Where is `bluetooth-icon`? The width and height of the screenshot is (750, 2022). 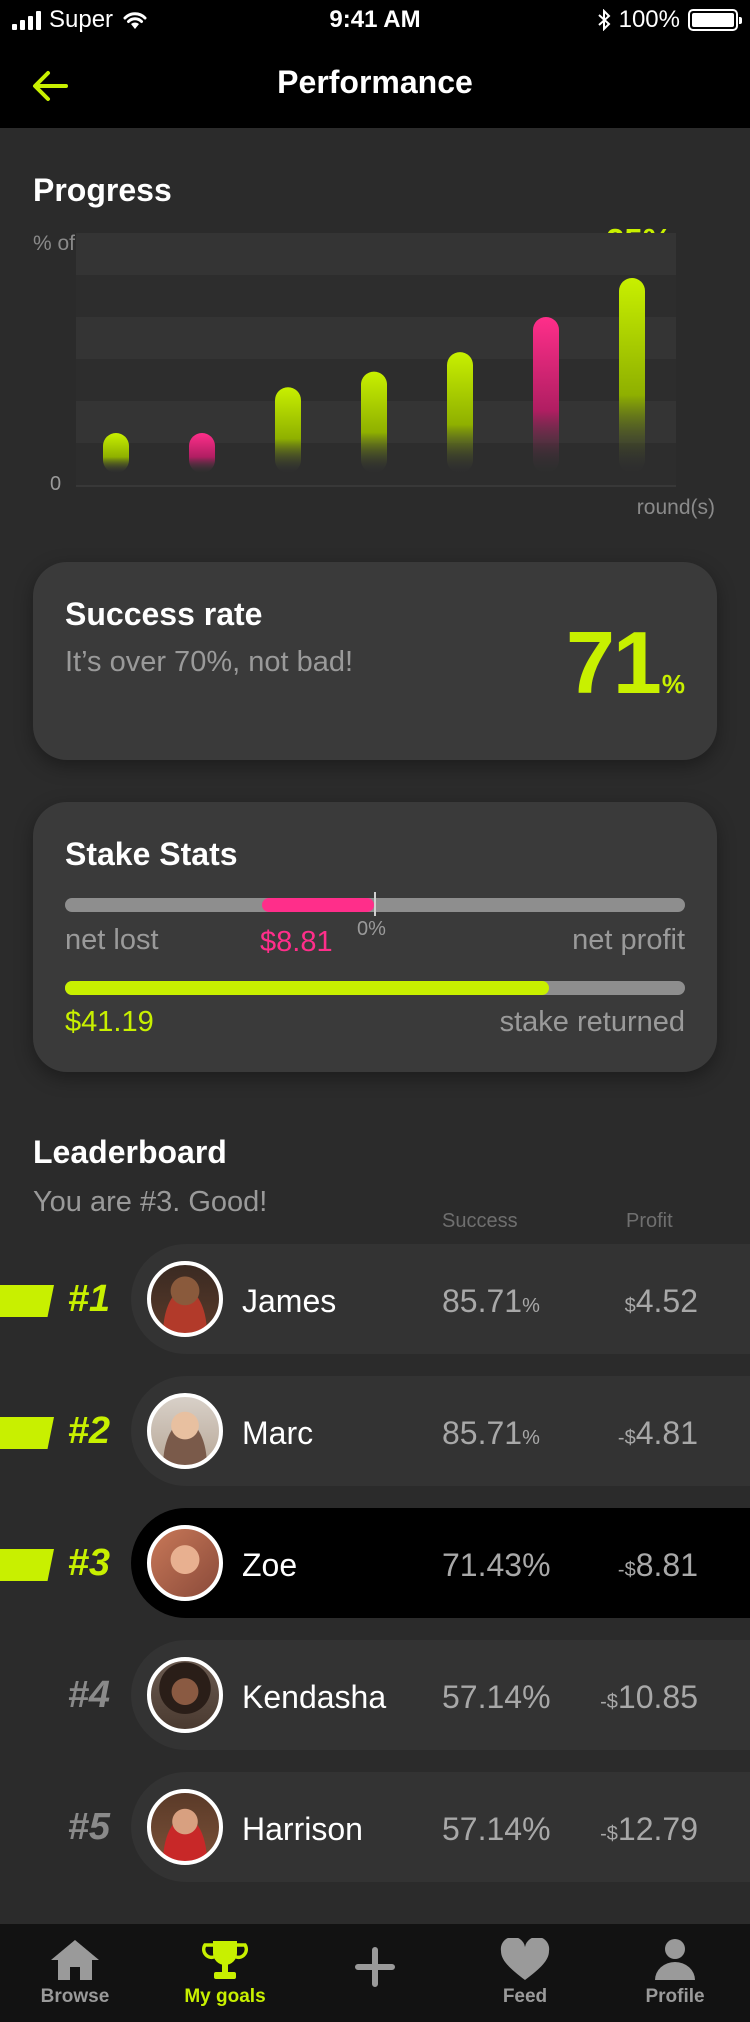 bluetooth-icon is located at coordinates (604, 20).